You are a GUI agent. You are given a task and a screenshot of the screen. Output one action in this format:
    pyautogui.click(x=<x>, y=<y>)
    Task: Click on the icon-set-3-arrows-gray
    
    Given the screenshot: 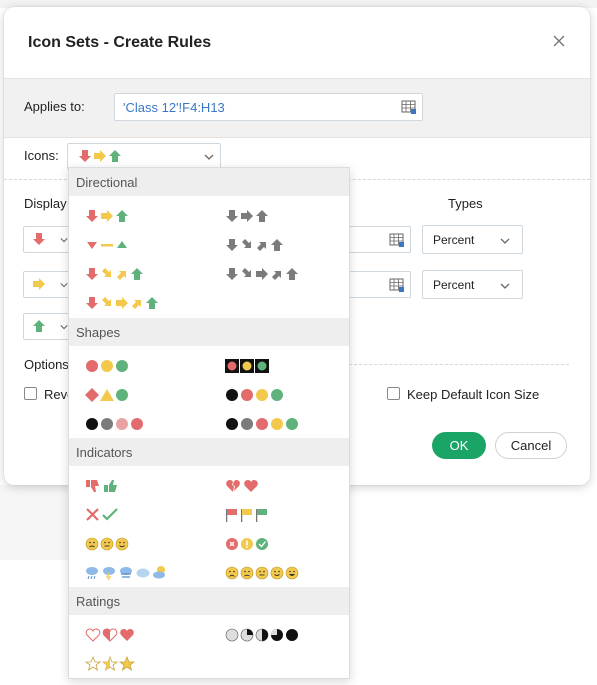 What is the action you would take?
    pyautogui.click(x=247, y=216)
    